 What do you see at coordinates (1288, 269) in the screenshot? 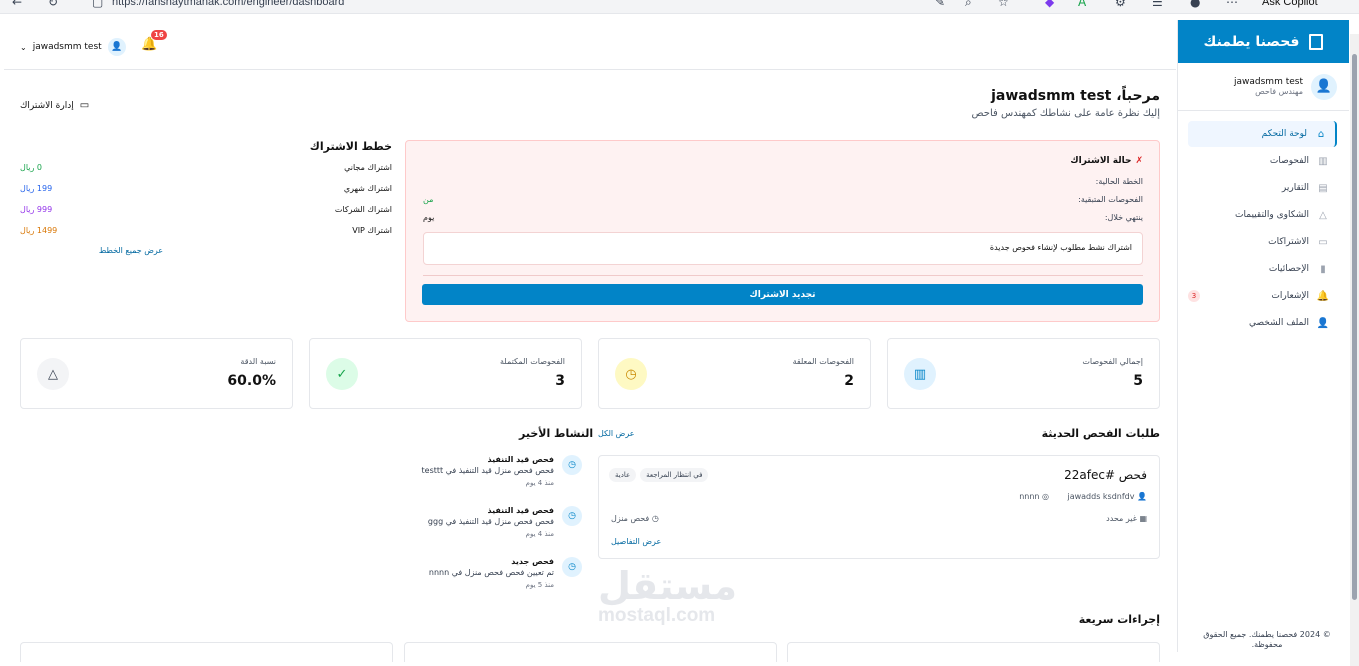
I see `sidebar-item-label: الإحصائيات` at bounding box center [1288, 269].